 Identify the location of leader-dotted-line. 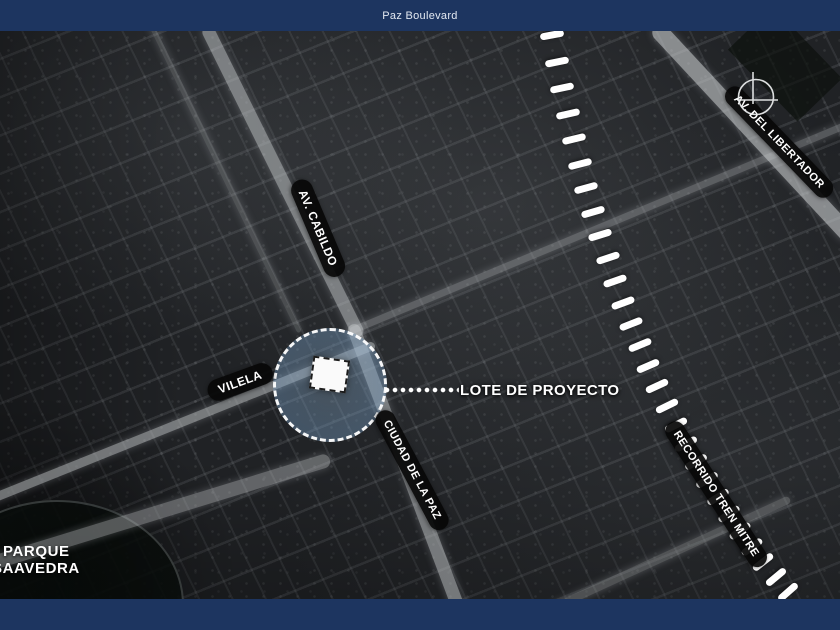
(421, 390).